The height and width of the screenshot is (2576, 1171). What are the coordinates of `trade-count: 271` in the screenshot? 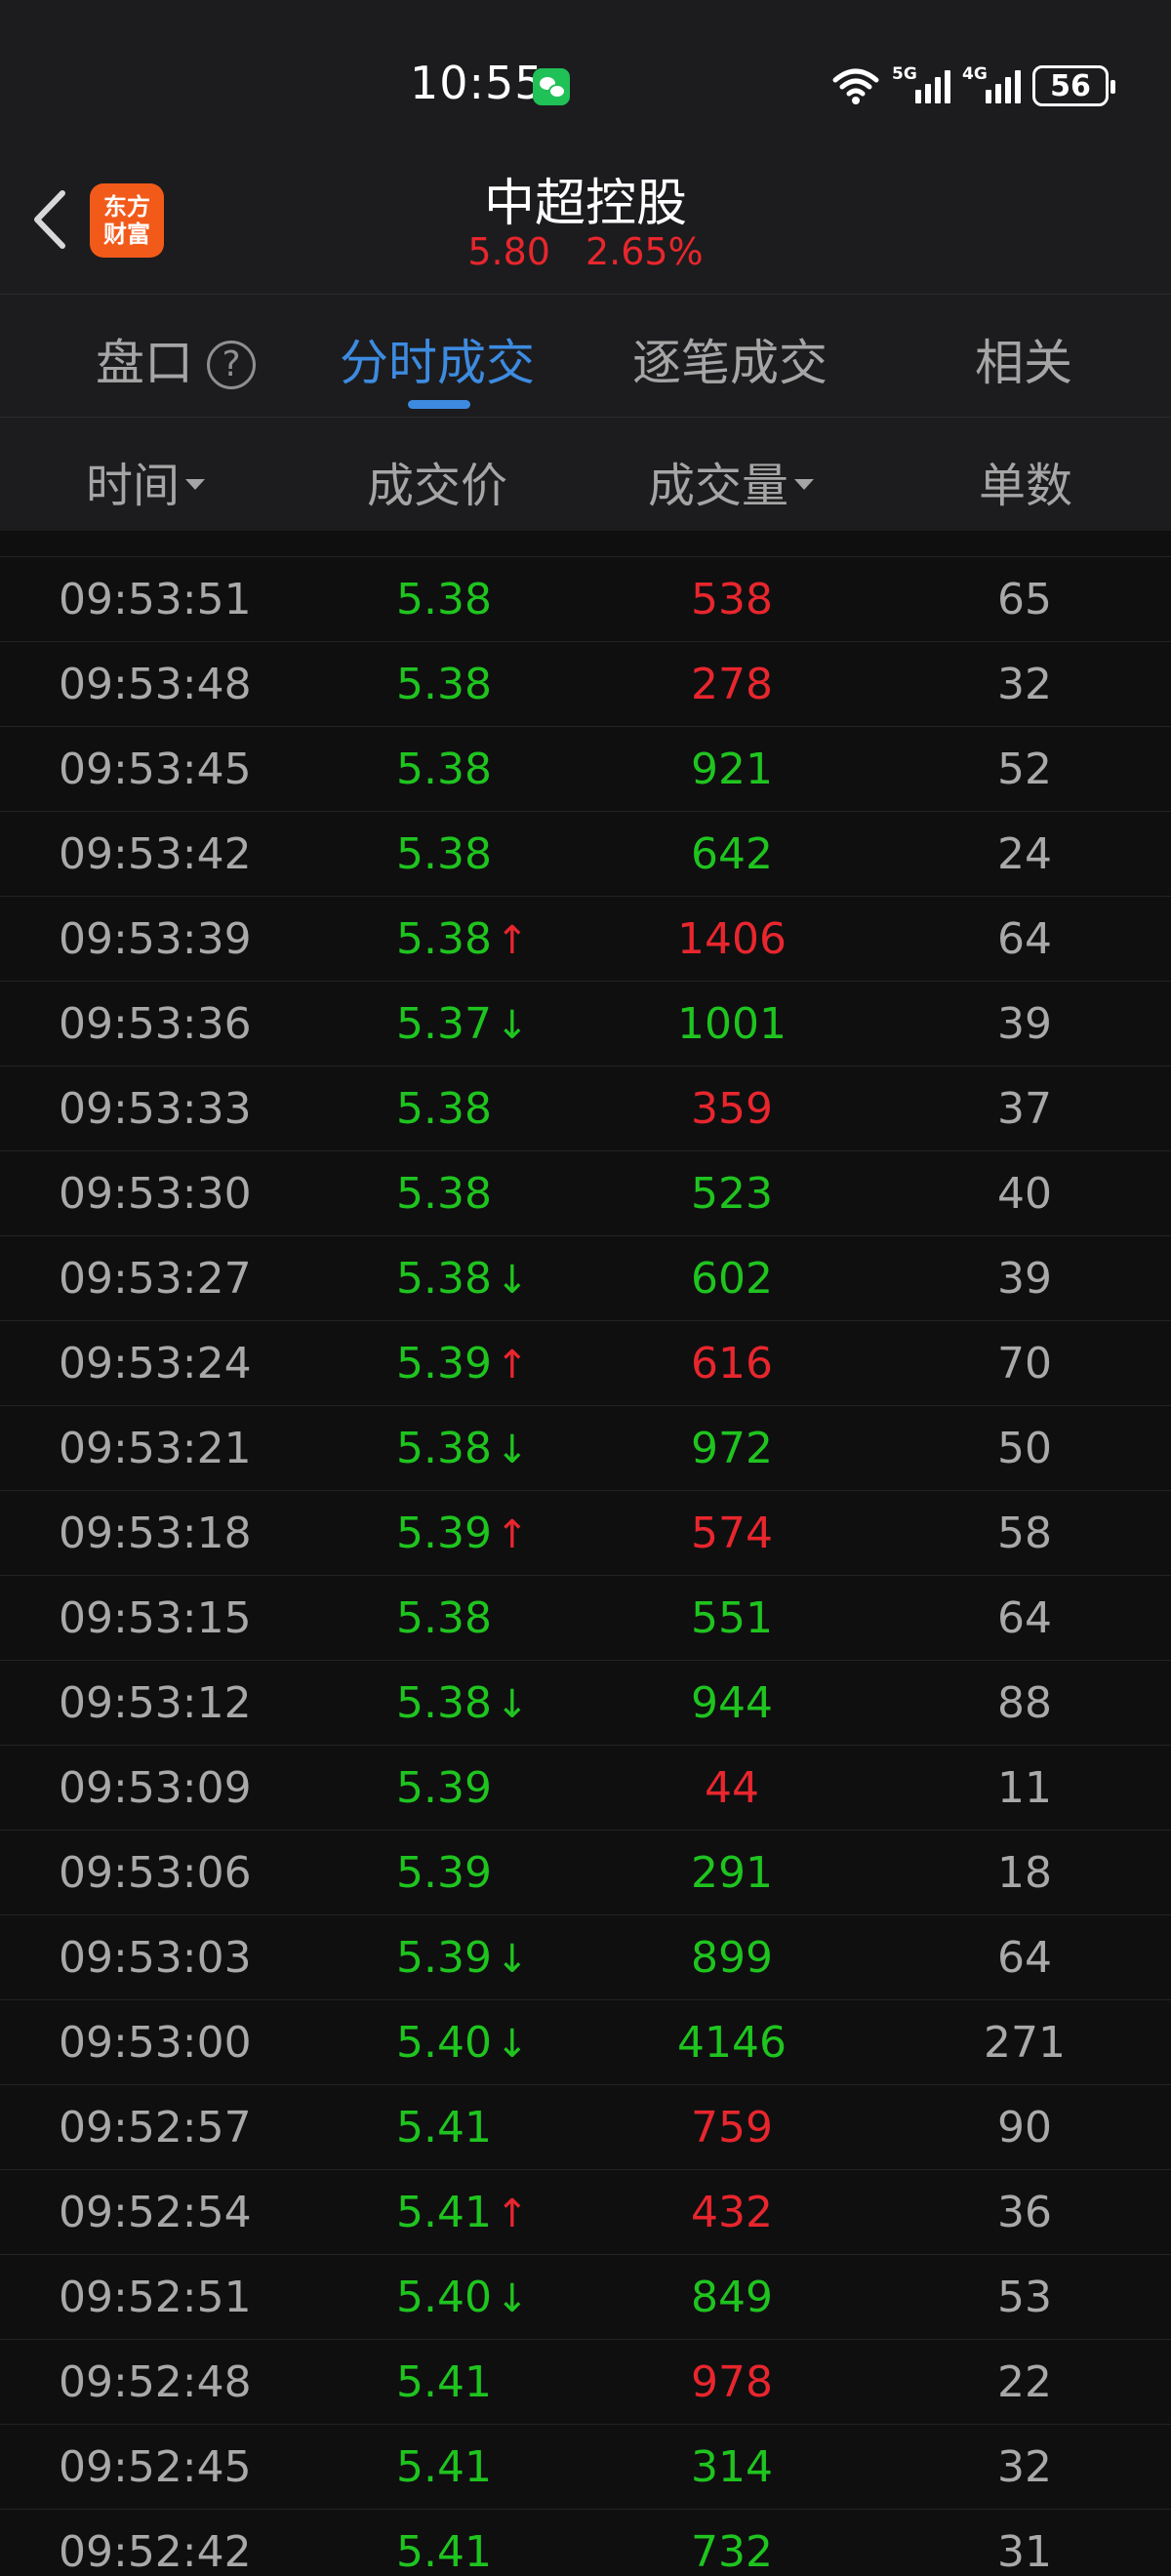 It's located at (1025, 2043).